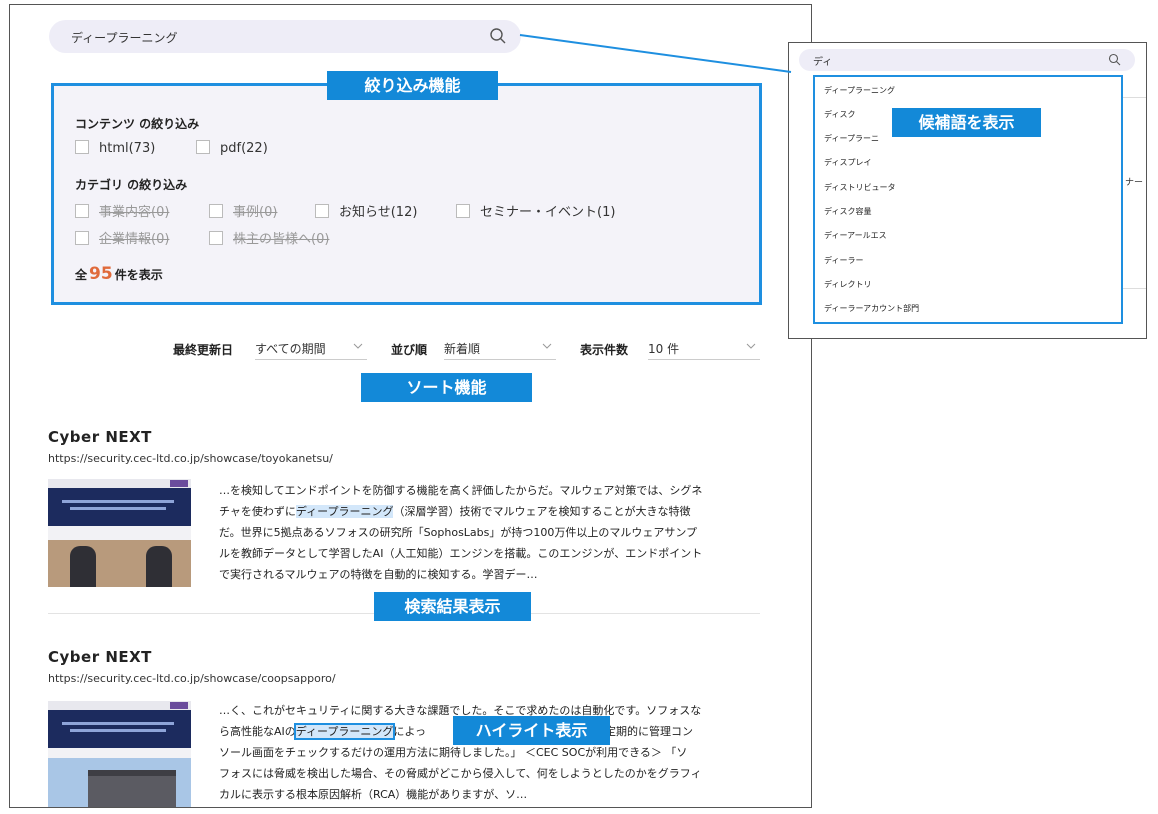 Image resolution: width=1158 pixels, height=814 pixels. What do you see at coordinates (859, 187) in the screenshot?
I see `suggest-item: ディストリビュータ` at bounding box center [859, 187].